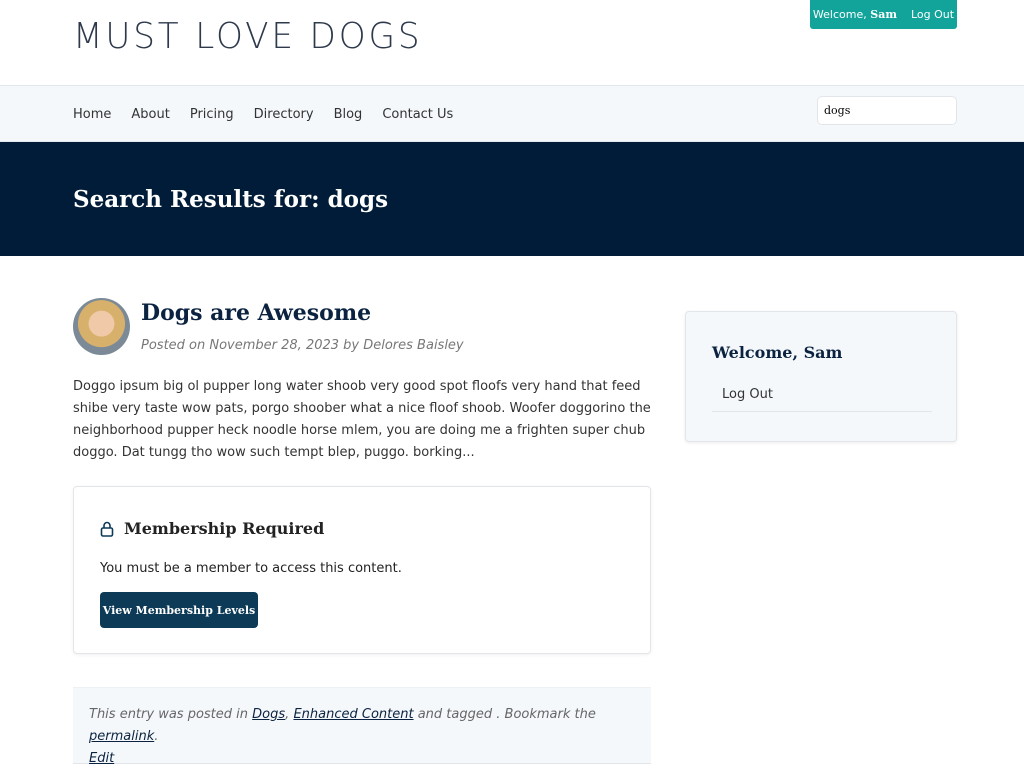 This screenshot has width=1024, height=784. Describe the element at coordinates (212, 114) in the screenshot. I see `nav-pricing: Pricing` at that location.